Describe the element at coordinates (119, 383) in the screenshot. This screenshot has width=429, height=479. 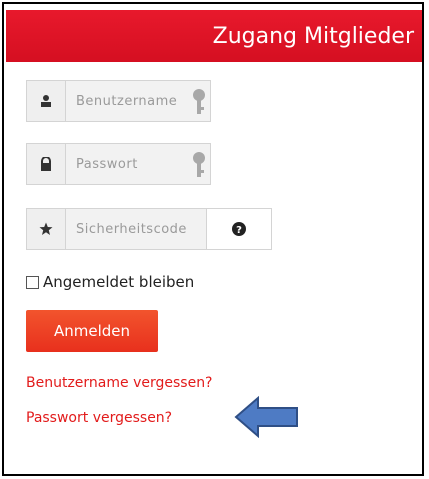
I see `forgot-username-link: Benutzername vergessen?` at that location.